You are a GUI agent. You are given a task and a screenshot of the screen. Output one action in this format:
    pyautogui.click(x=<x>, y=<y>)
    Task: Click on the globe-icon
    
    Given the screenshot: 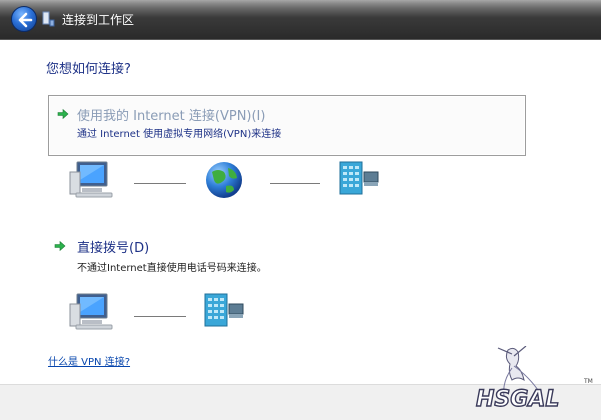 What is the action you would take?
    pyautogui.click(x=224, y=180)
    